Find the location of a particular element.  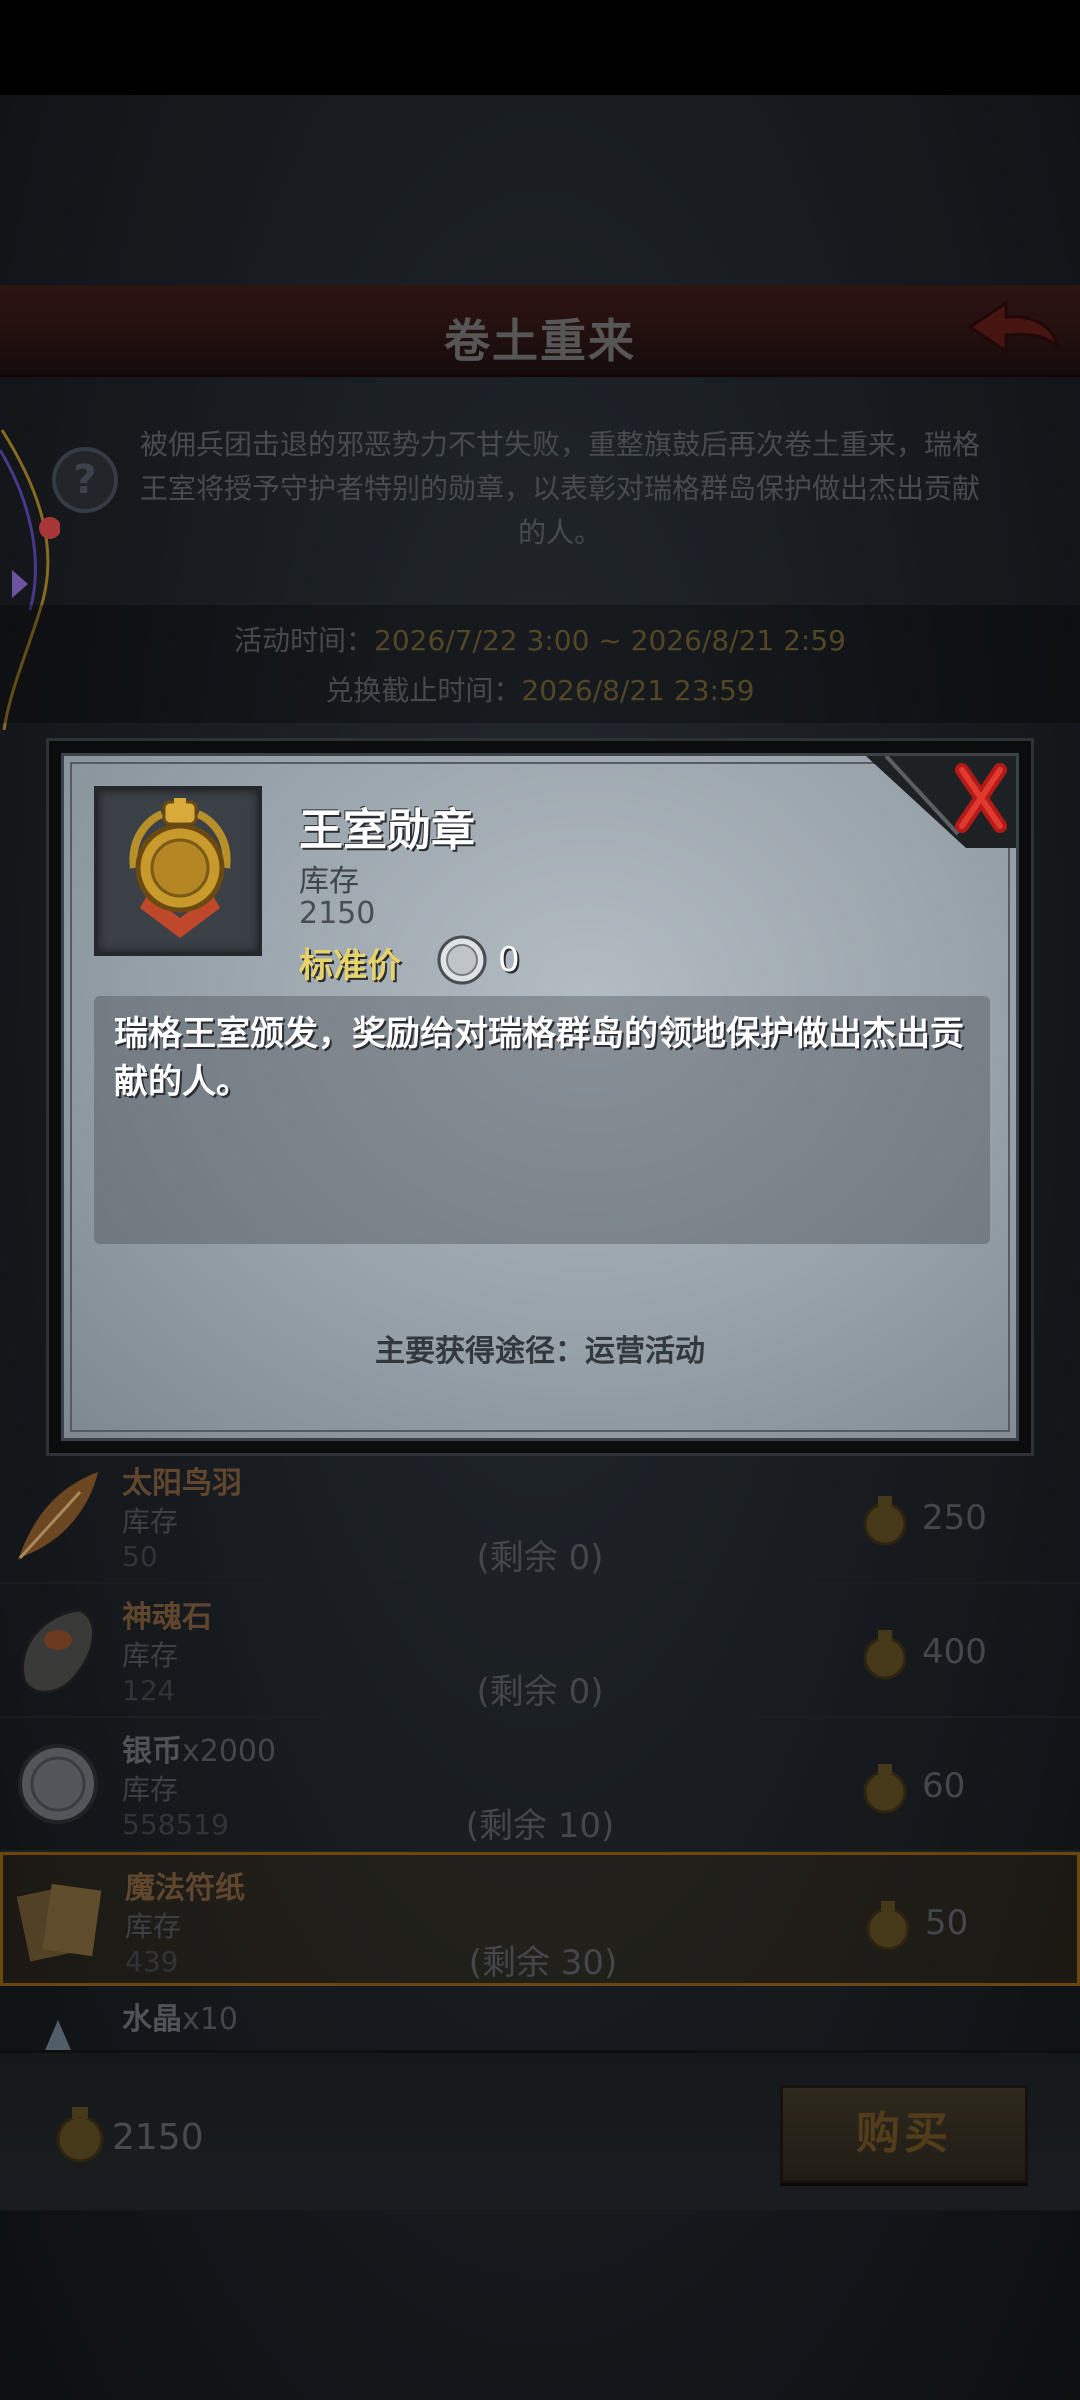

standard-price-value: 0 is located at coordinates (509, 960).